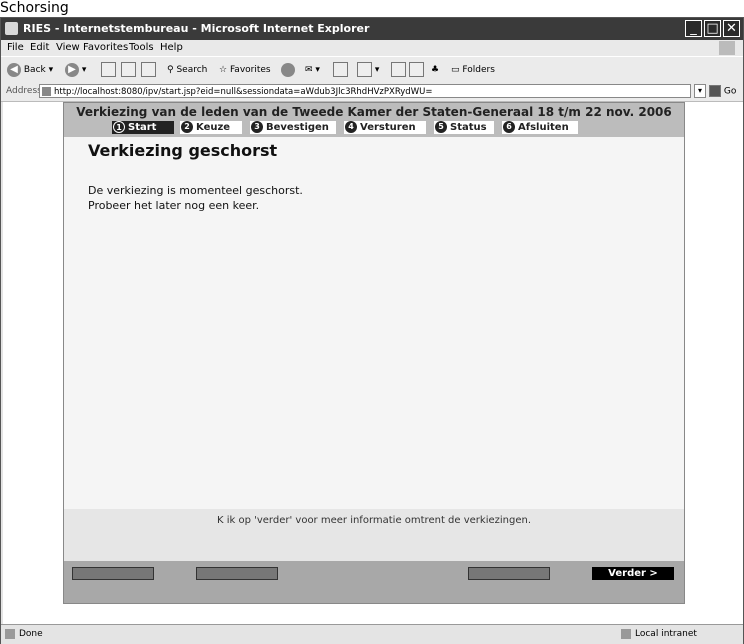  What do you see at coordinates (727, 48) in the screenshot?
I see `windows-logo-icon` at bounding box center [727, 48].